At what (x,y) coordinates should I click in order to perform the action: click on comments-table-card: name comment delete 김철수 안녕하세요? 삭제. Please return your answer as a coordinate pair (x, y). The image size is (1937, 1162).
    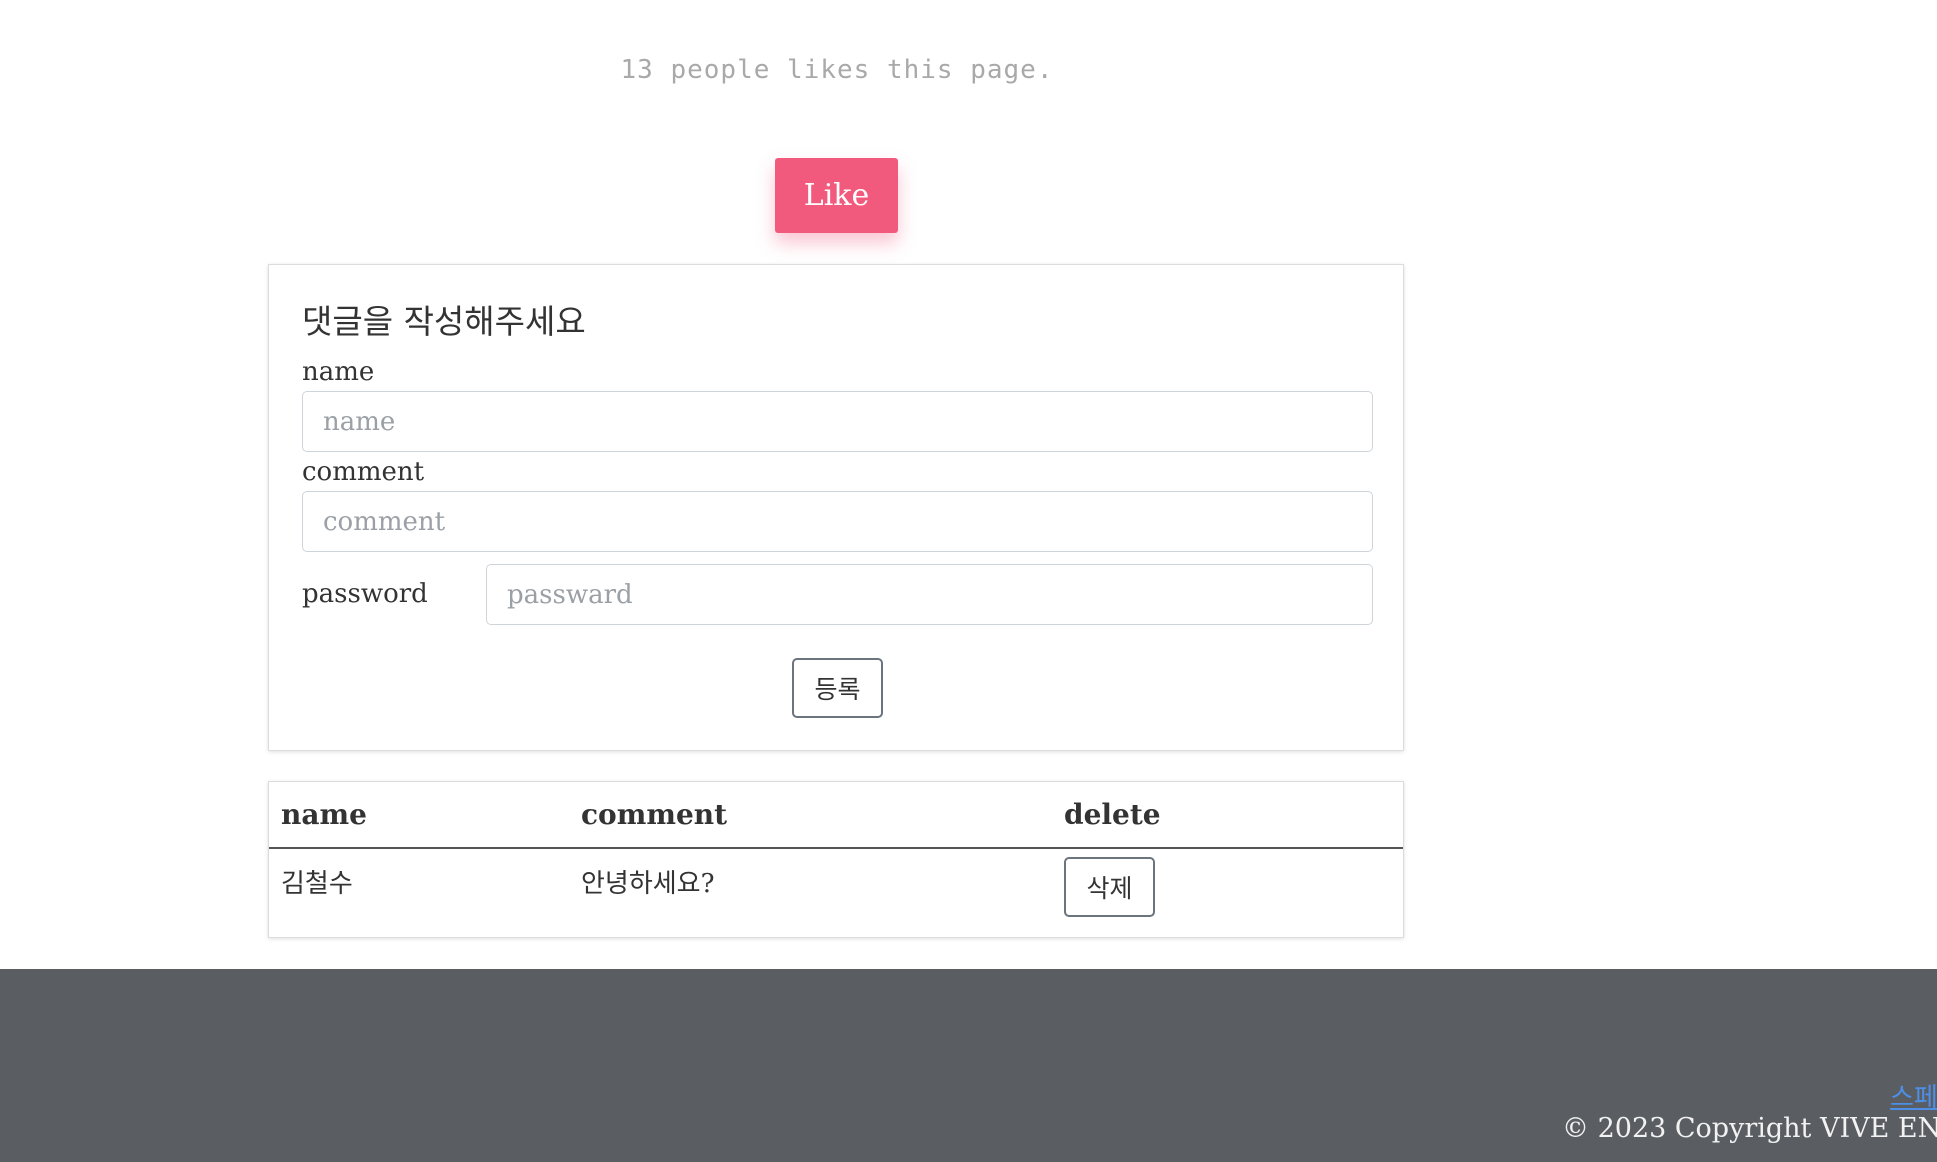
    Looking at the image, I should click on (836, 859).